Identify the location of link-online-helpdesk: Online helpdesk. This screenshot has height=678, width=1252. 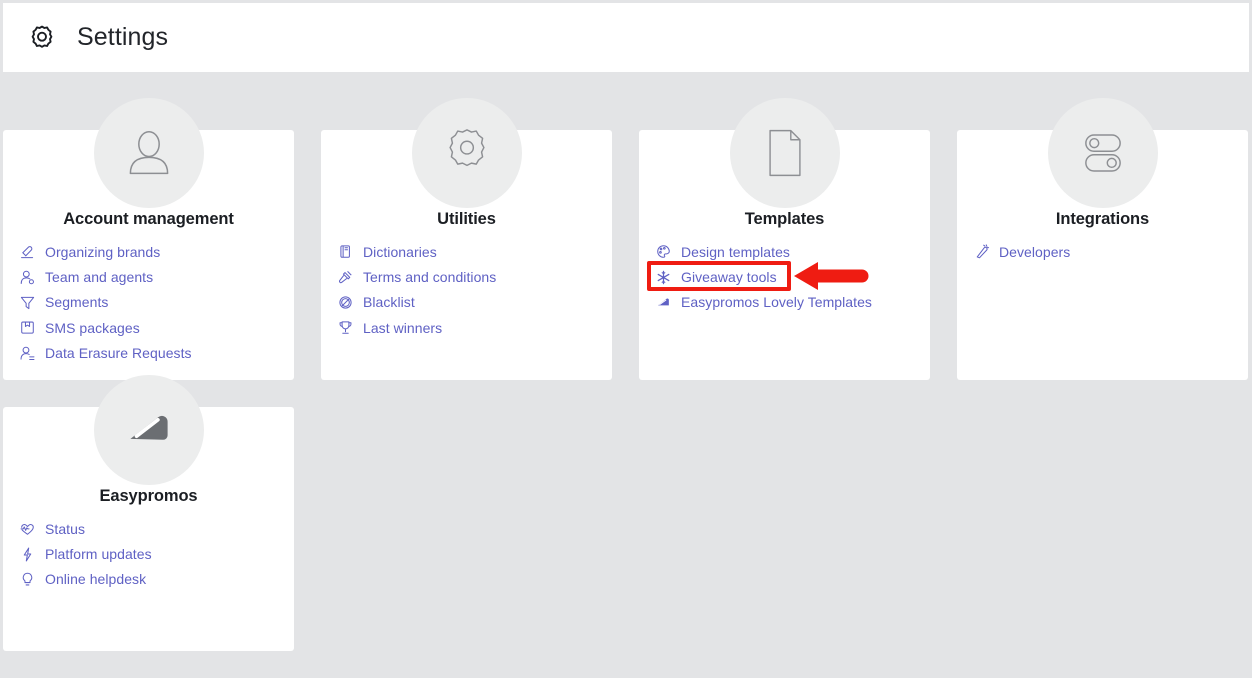
(155, 579).